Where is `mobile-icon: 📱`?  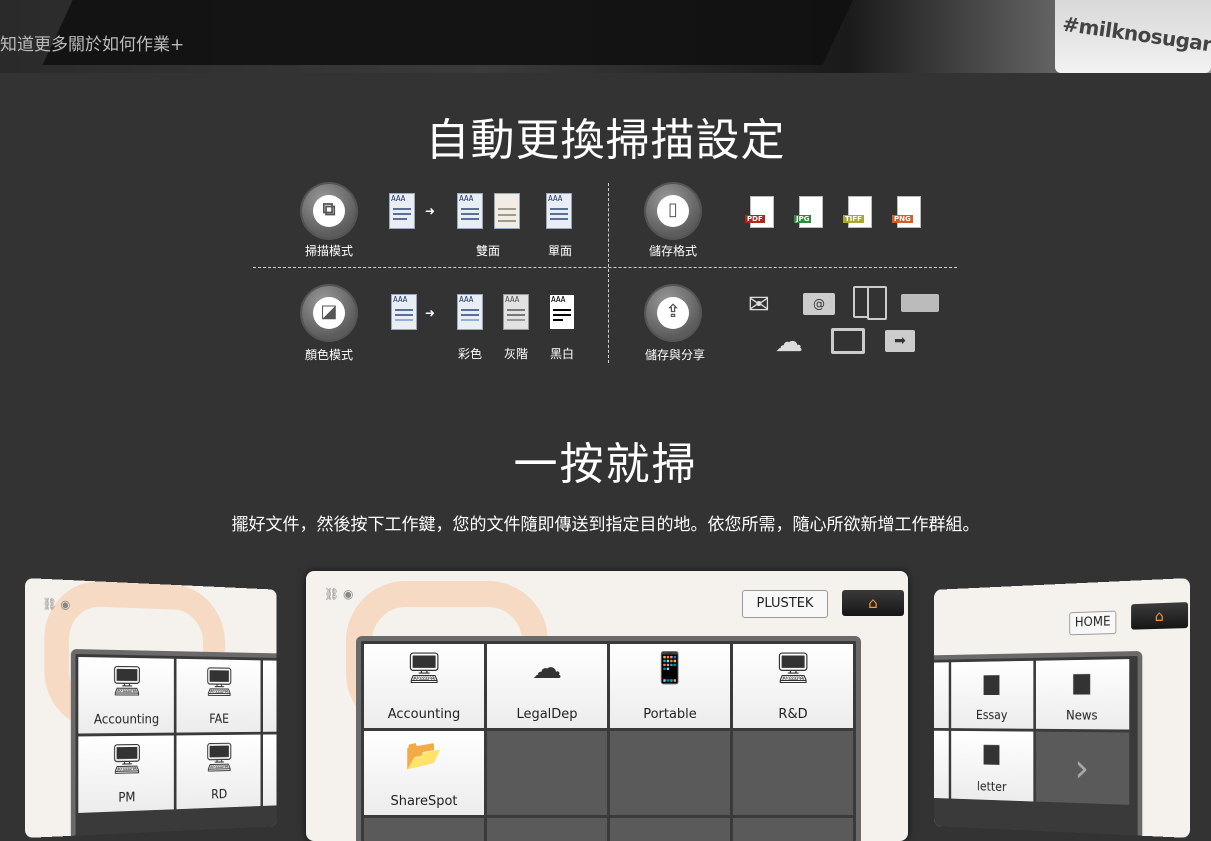
mobile-icon: 📱 is located at coordinates (670, 668).